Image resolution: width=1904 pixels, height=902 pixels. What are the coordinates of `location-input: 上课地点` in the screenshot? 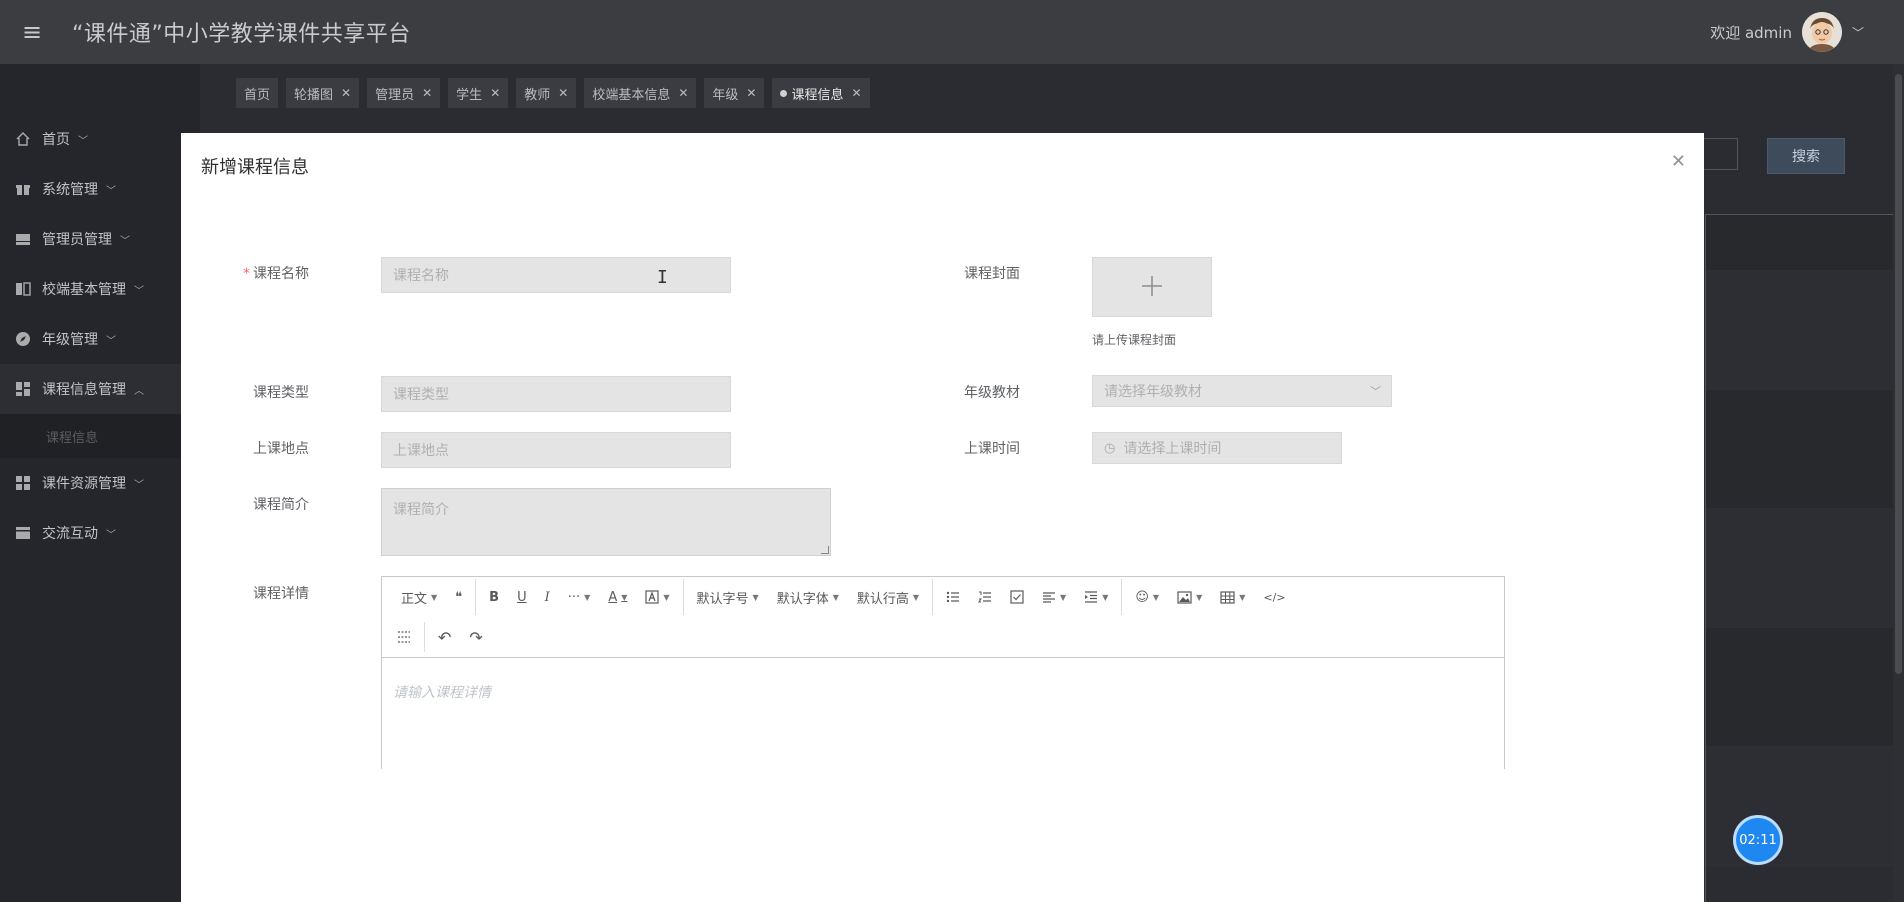 It's located at (556, 450).